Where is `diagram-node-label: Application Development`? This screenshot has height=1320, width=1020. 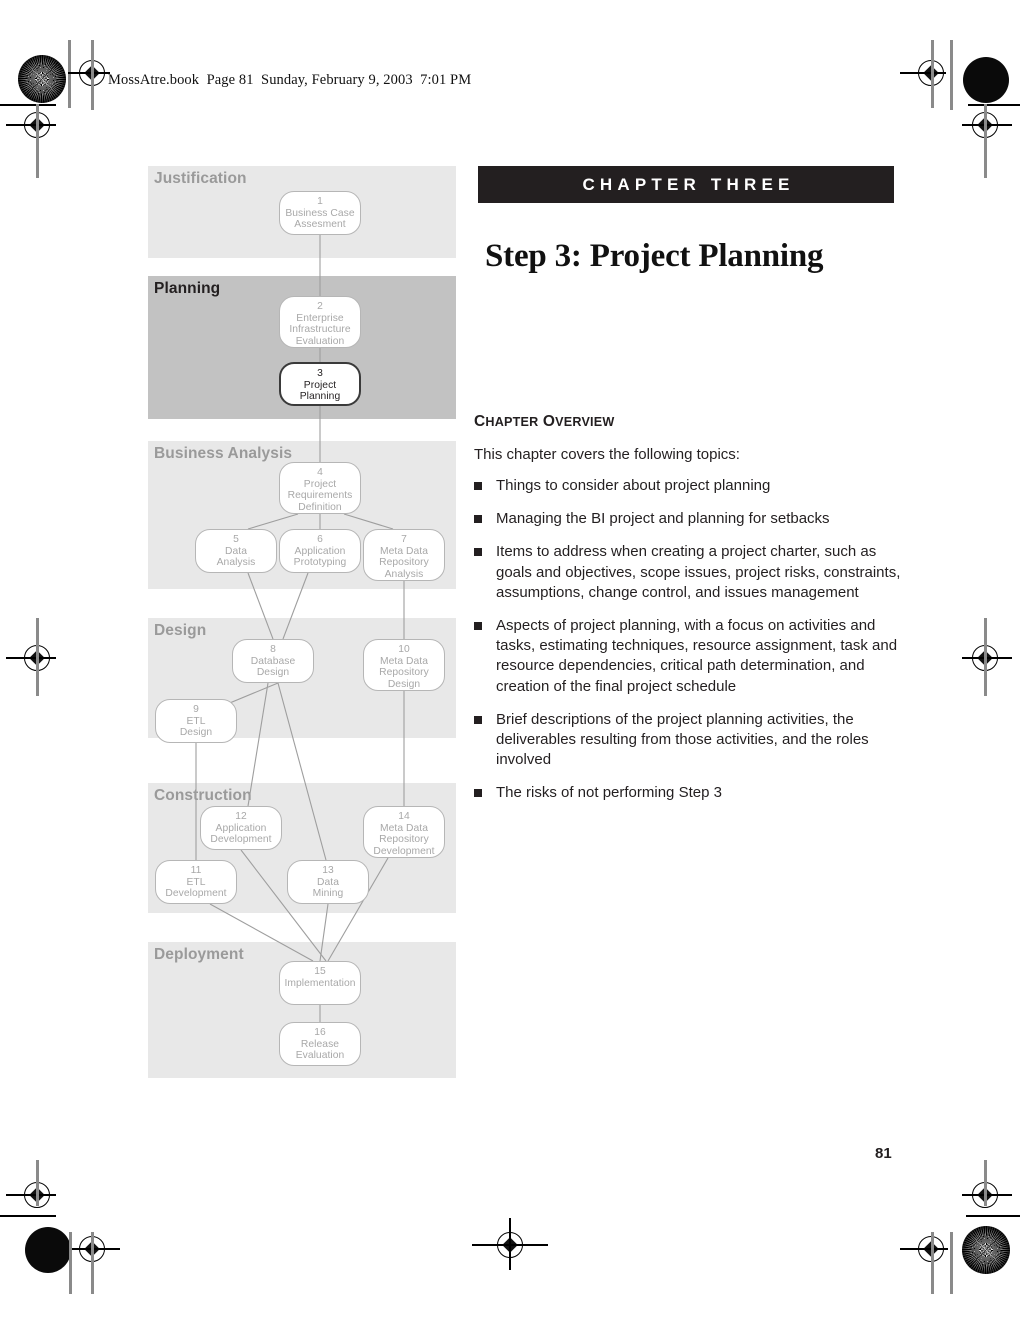
diagram-node-label: Application Development is located at coordinates (241, 834).